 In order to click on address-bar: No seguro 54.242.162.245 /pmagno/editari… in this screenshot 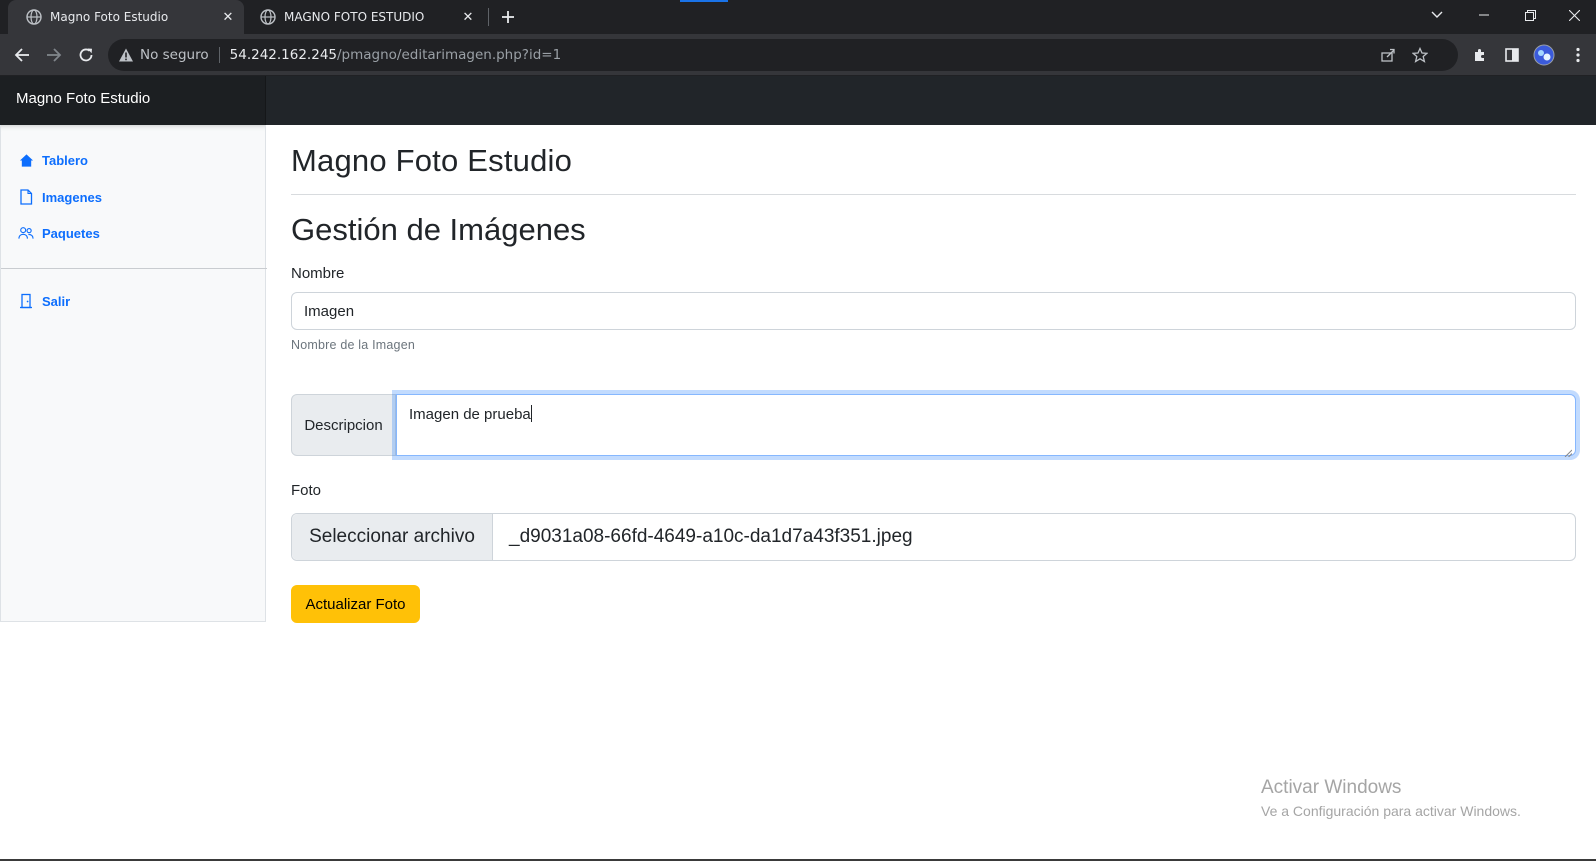, I will do `click(783, 55)`.